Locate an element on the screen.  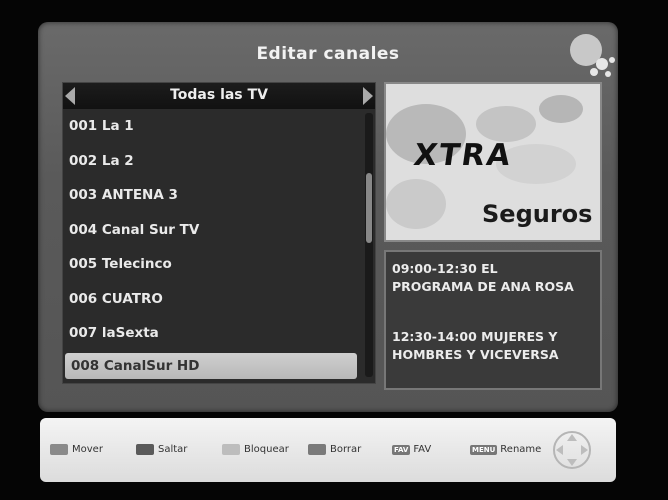
preview-subtitle: Seguros is located at coordinates (537, 214).